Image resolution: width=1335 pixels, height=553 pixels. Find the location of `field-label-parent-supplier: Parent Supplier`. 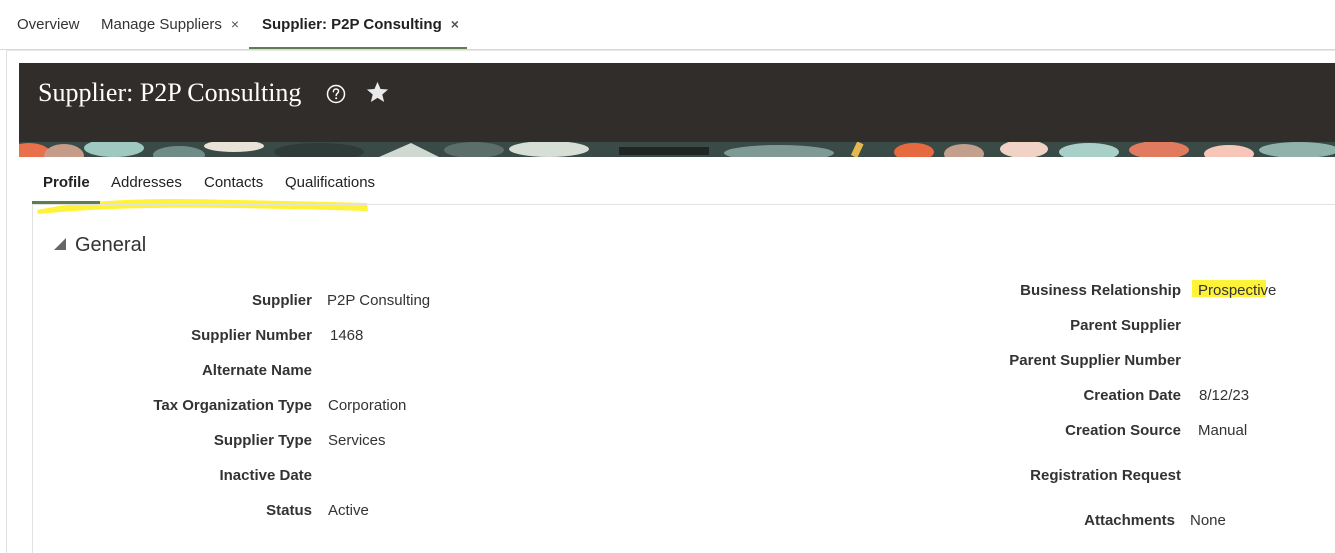

field-label-parent-supplier: Parent Supplier is located at coordinates (1125, 325).